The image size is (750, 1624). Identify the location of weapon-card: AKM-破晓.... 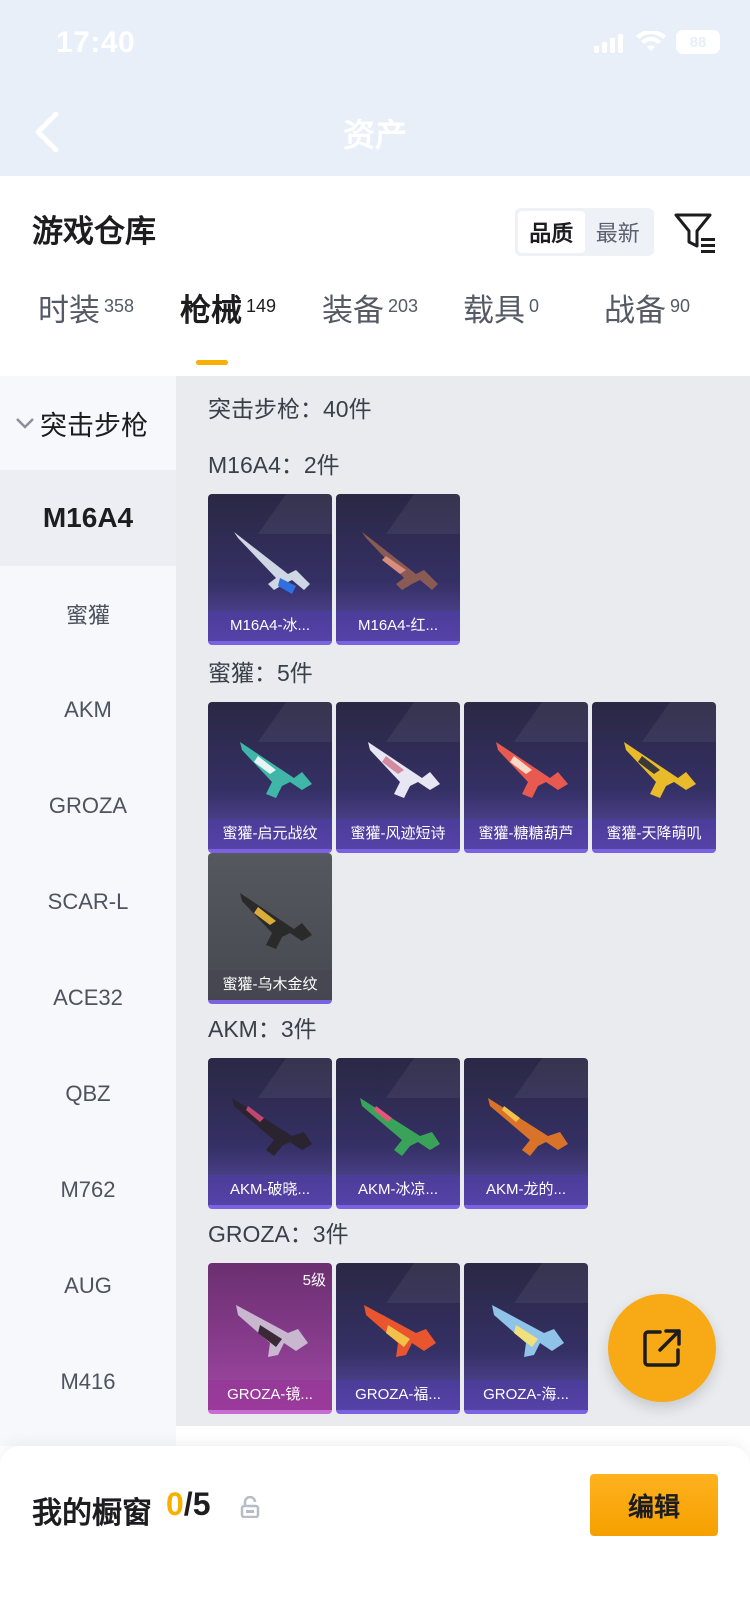
(270, 1133).